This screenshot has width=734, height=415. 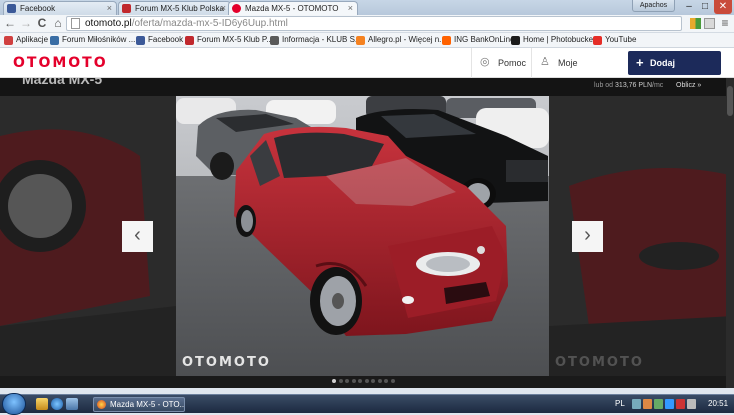 What do you see at coordinates (60, 63) in the screenshot?
I see `otomoto-logo: OTOMOTO` at bounding box center [60, 63].